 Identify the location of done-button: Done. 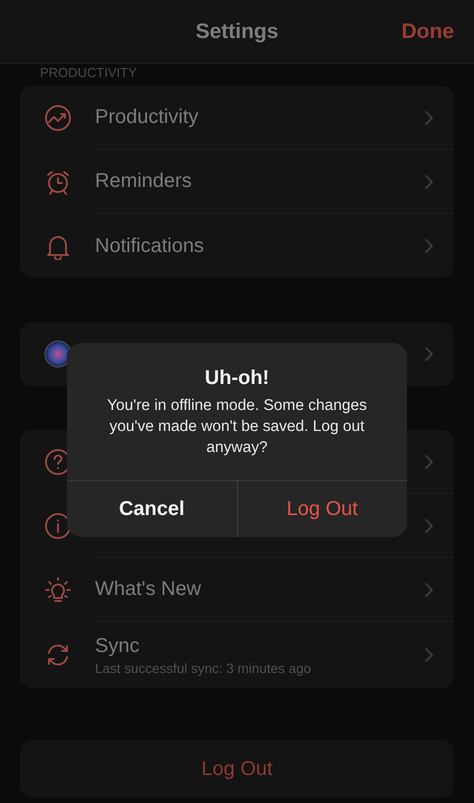
(366, 32).